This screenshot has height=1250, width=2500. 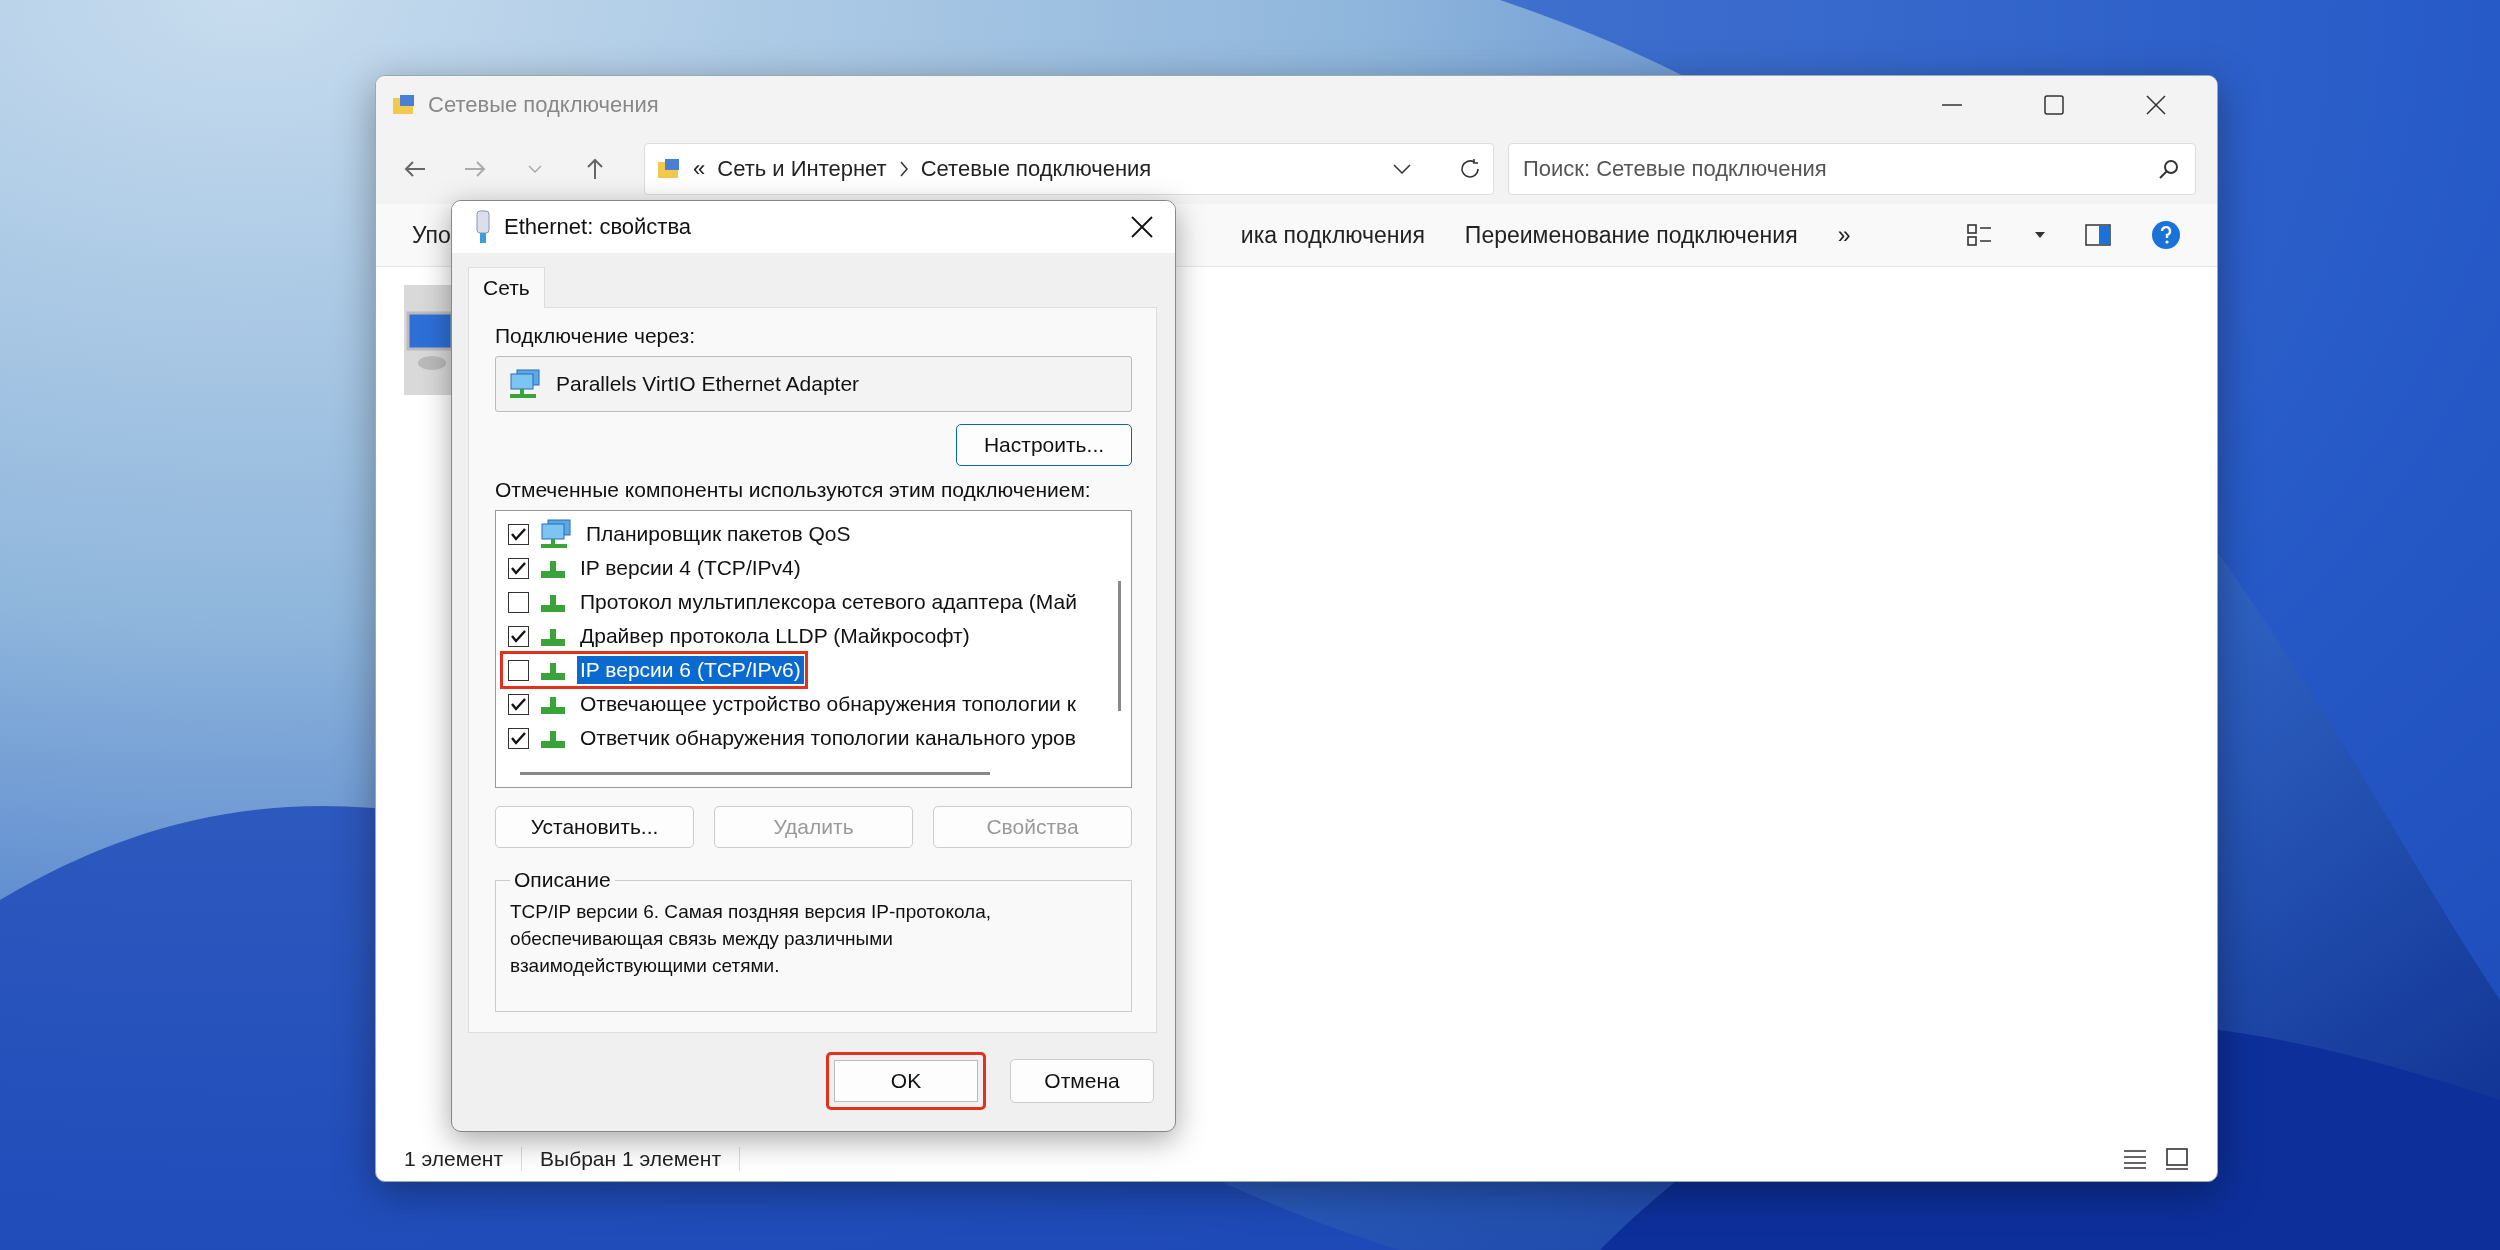 What do you see at coordinates (1631, 235) in the screenshot?
I see `toolbar-item: Переименование подключения` at bounding box center [1631, 235].